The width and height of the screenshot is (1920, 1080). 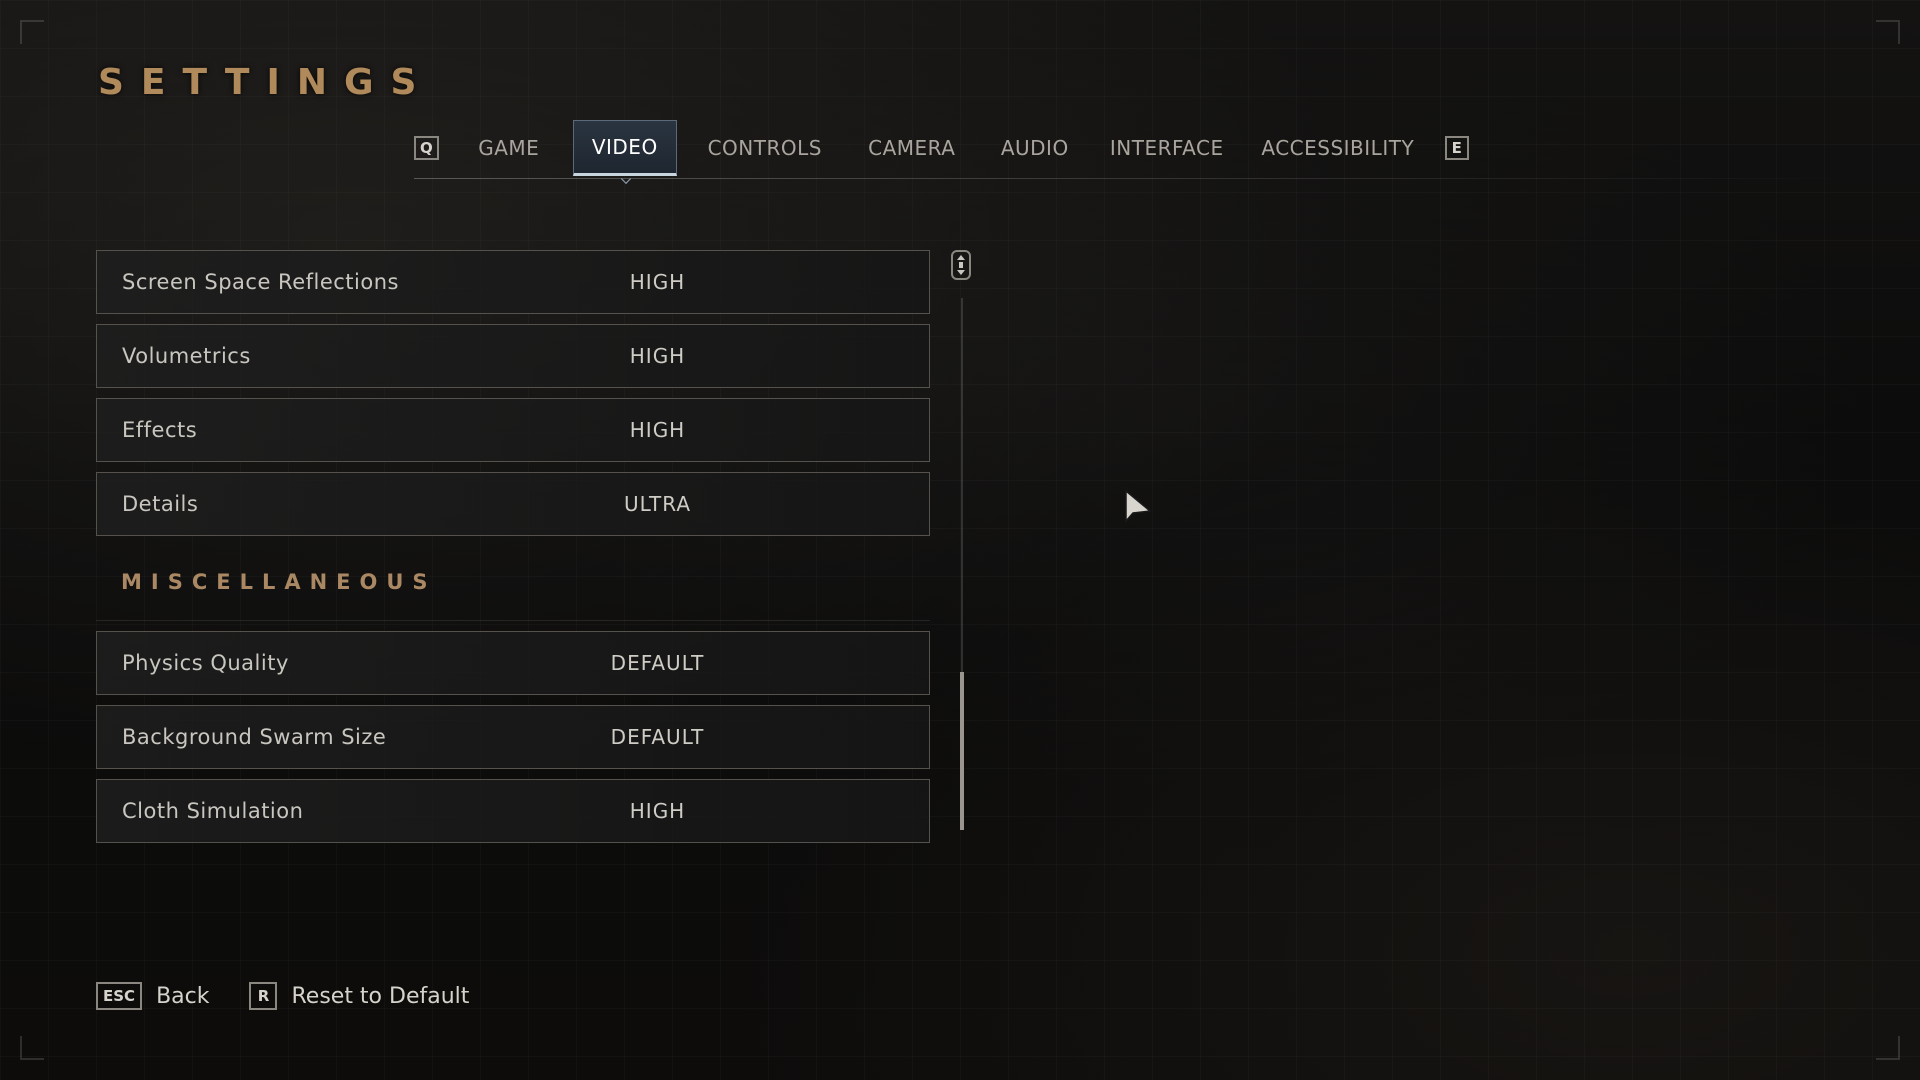 I want to click on corner-bracket-top-right, so click(x=1888, y=32).